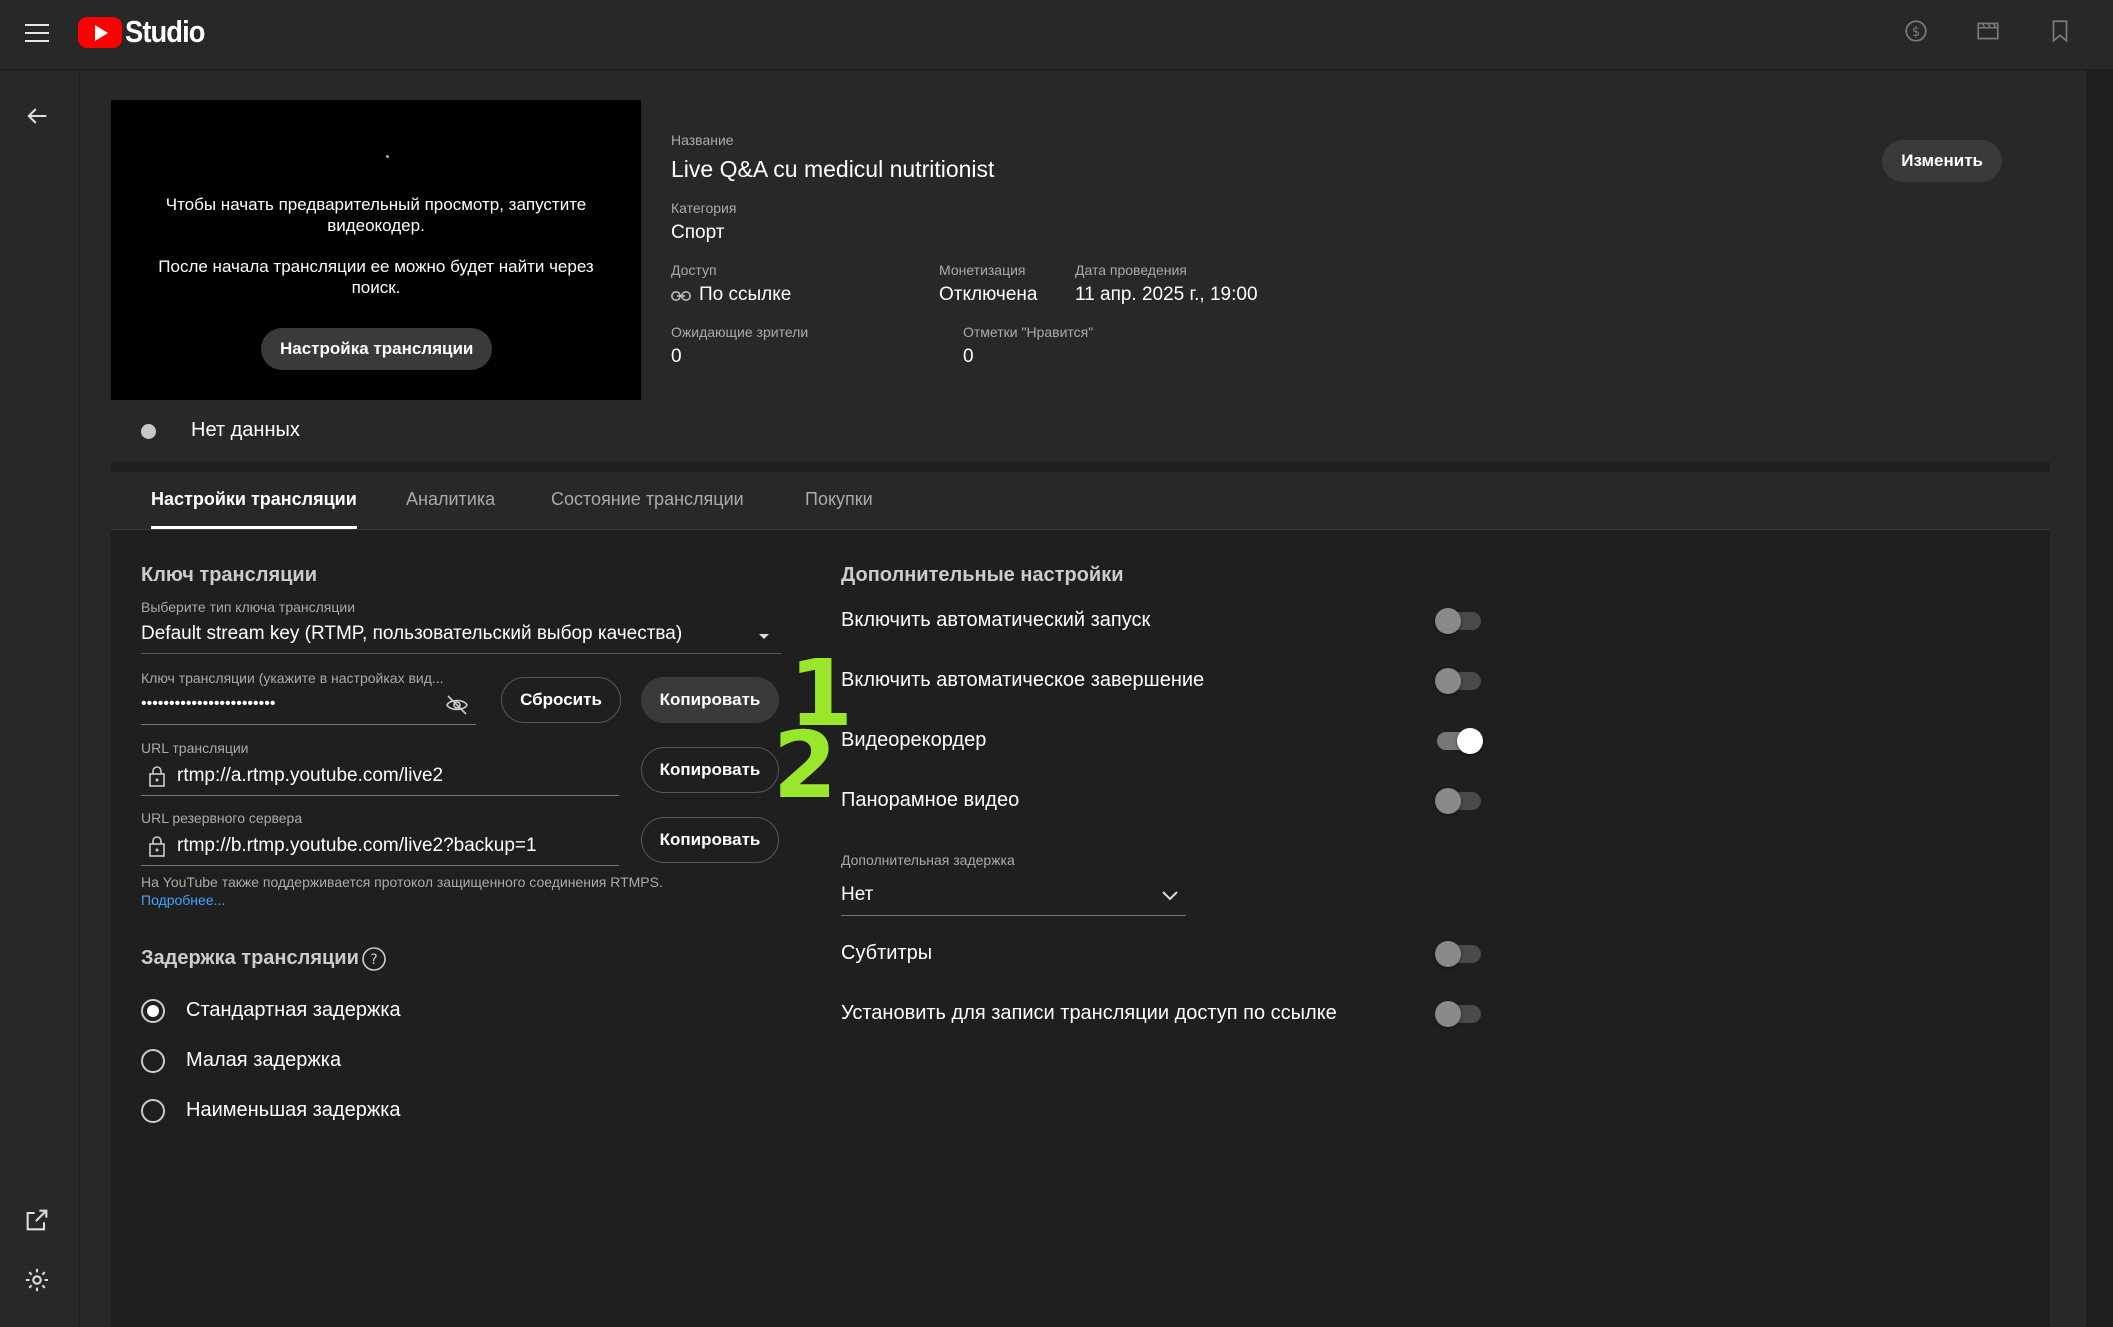 Image resolution: width=2113 pixels, height=1327 pixels. Describe the element at coordinates (710, 700) in the screenshot. I see `copy-key-button: Копировать` at that location.